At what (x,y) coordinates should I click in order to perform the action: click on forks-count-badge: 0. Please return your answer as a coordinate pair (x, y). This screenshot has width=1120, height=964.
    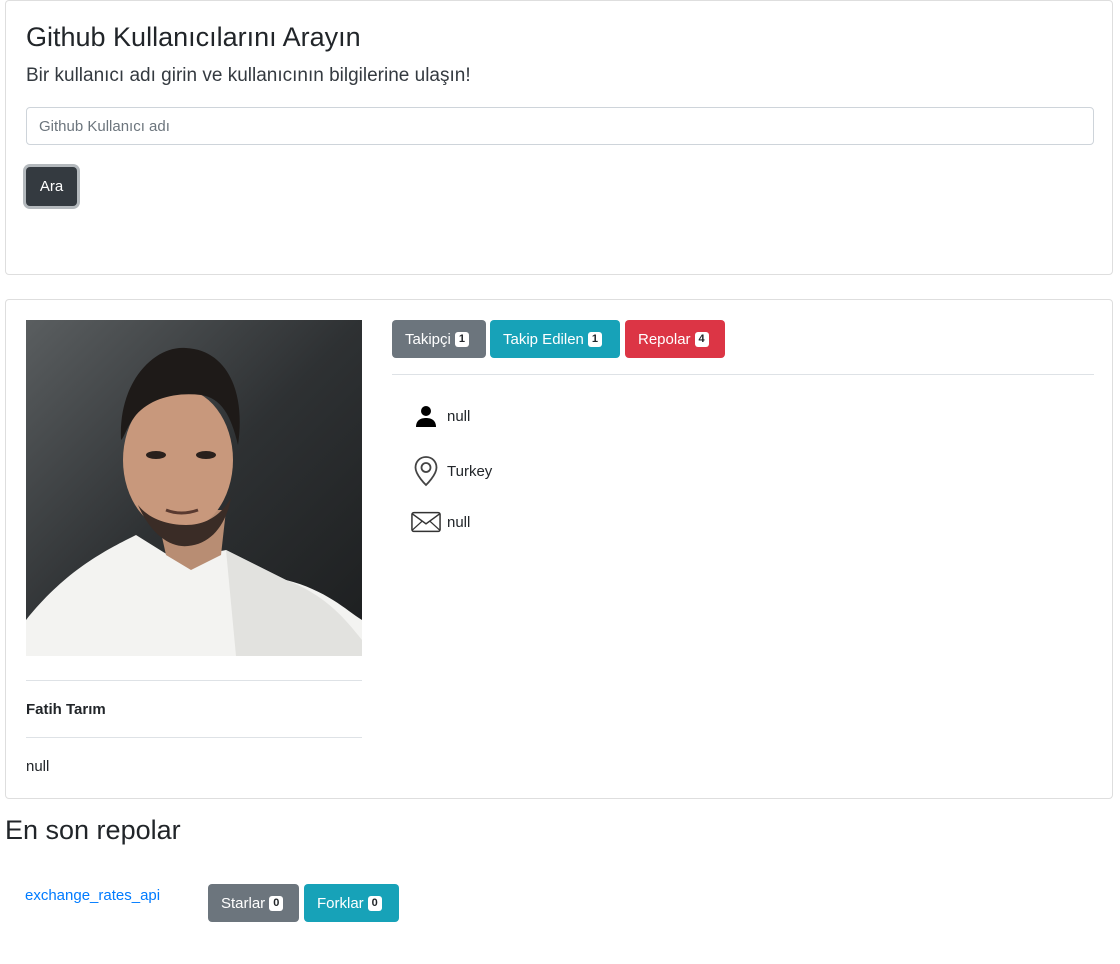
    Looking at the image, I should click on (374, 903).